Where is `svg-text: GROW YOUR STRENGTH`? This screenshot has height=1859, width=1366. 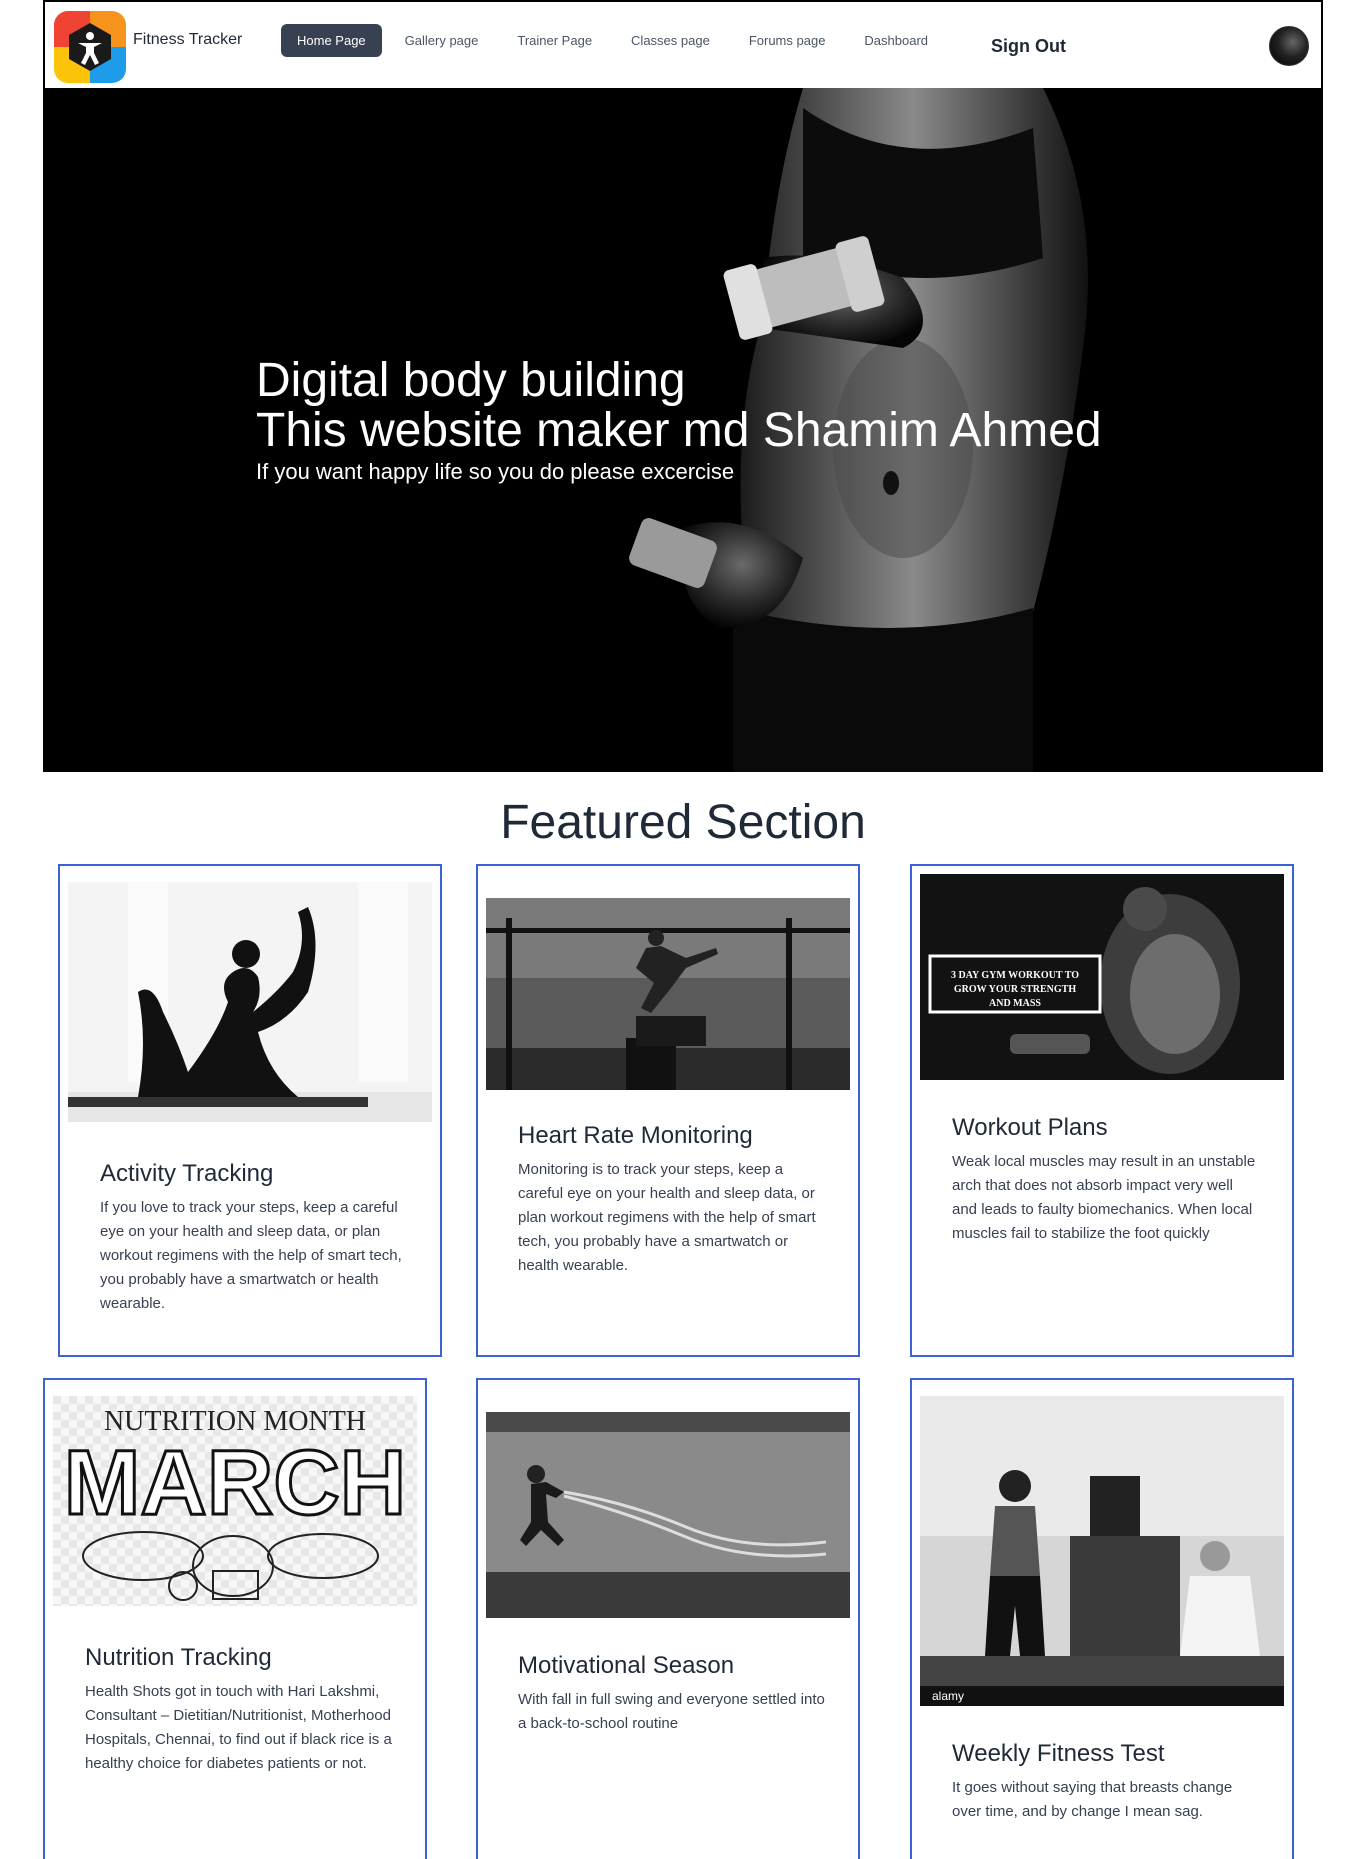 svg-text: GROW YOUR STRENGTH is located at coordinates (1015, 989).